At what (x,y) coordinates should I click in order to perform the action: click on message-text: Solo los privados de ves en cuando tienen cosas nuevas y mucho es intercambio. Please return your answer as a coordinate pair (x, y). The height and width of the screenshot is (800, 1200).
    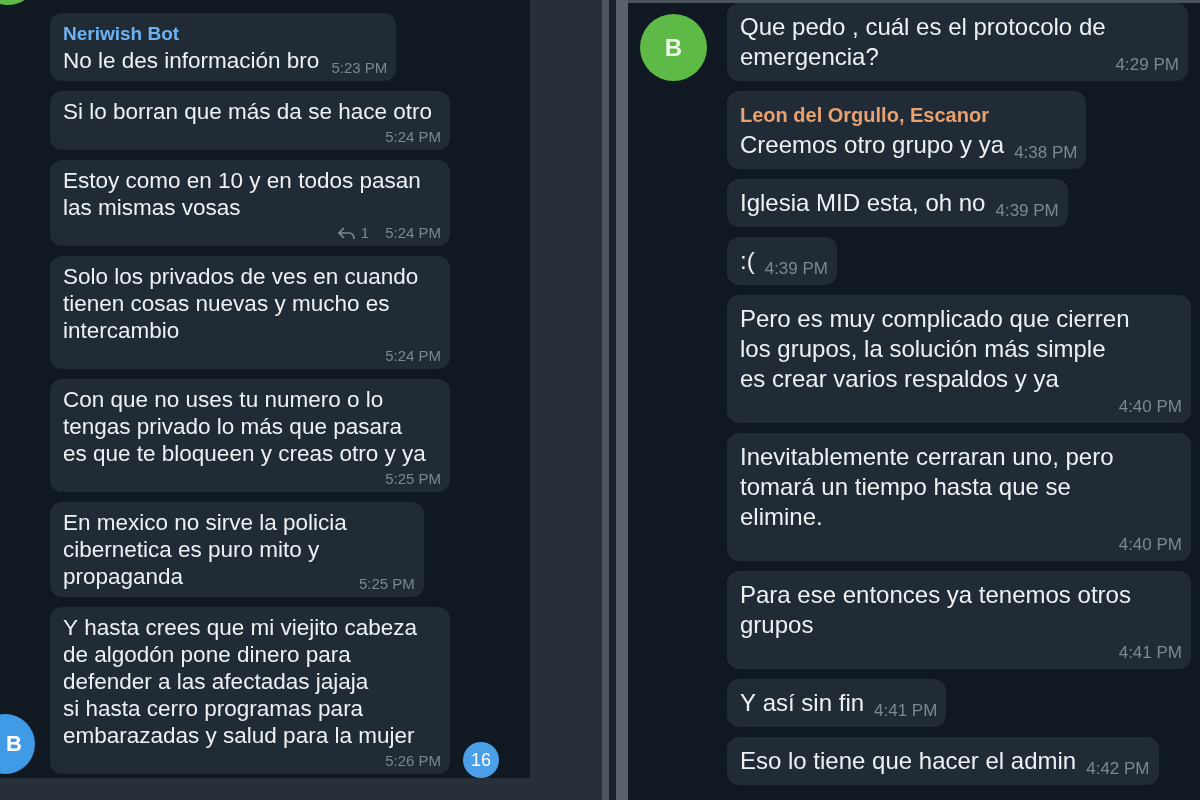
    Looking at the image, I should click on (241, 303).